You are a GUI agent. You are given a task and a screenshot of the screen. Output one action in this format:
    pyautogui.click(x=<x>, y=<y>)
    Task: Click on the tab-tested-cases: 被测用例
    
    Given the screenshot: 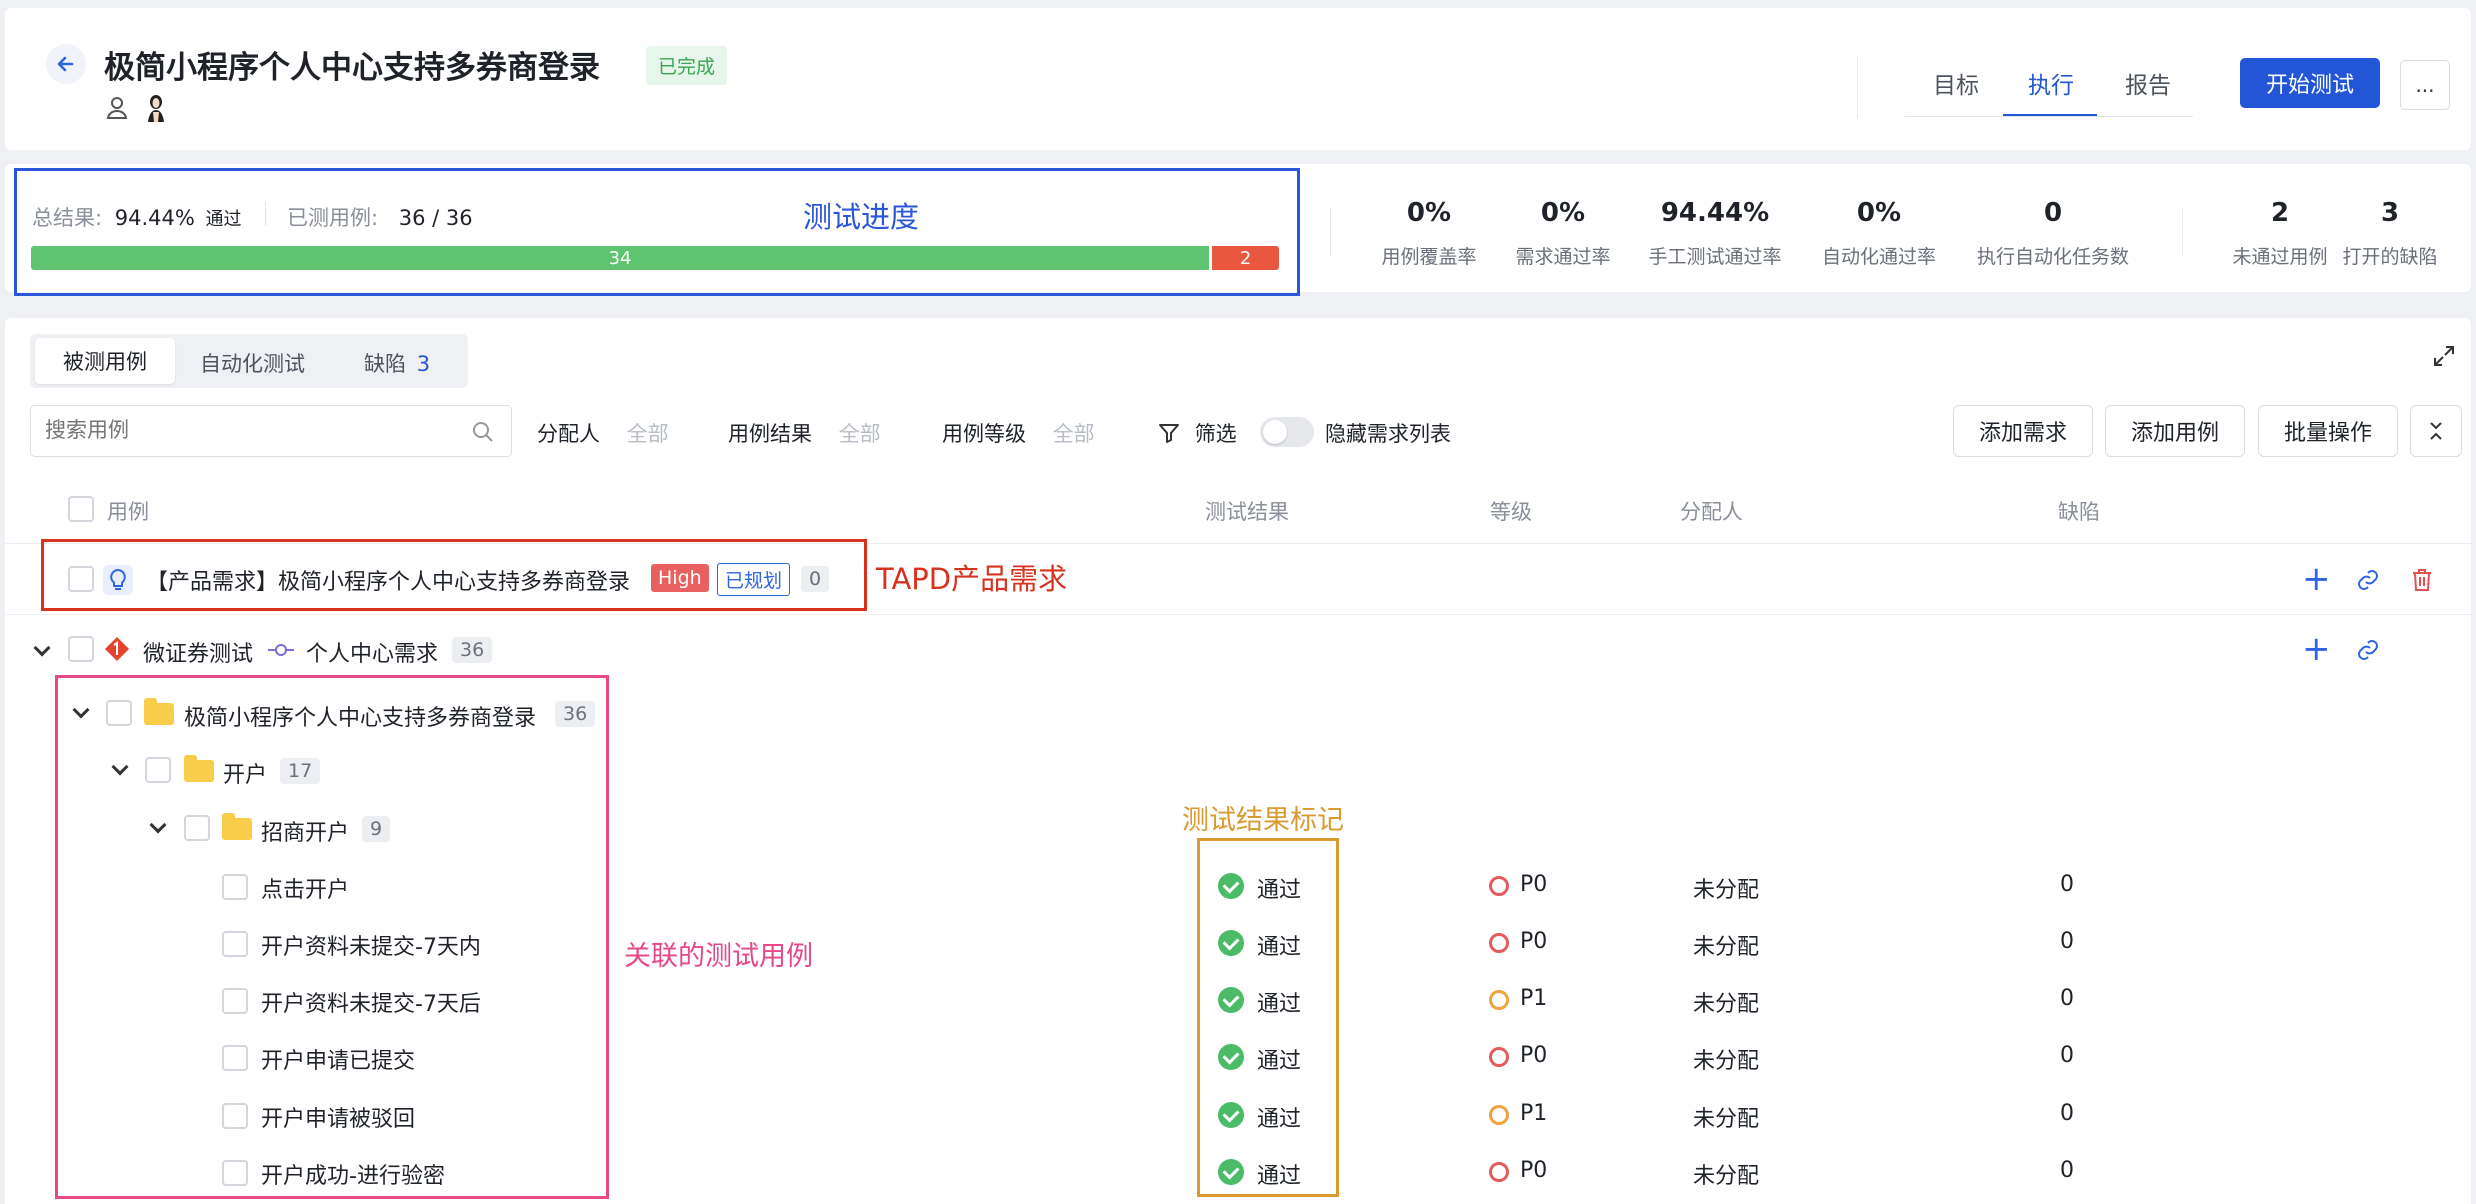 What is the action you would take?
    pyautogui.click(x=105, y=361)
    